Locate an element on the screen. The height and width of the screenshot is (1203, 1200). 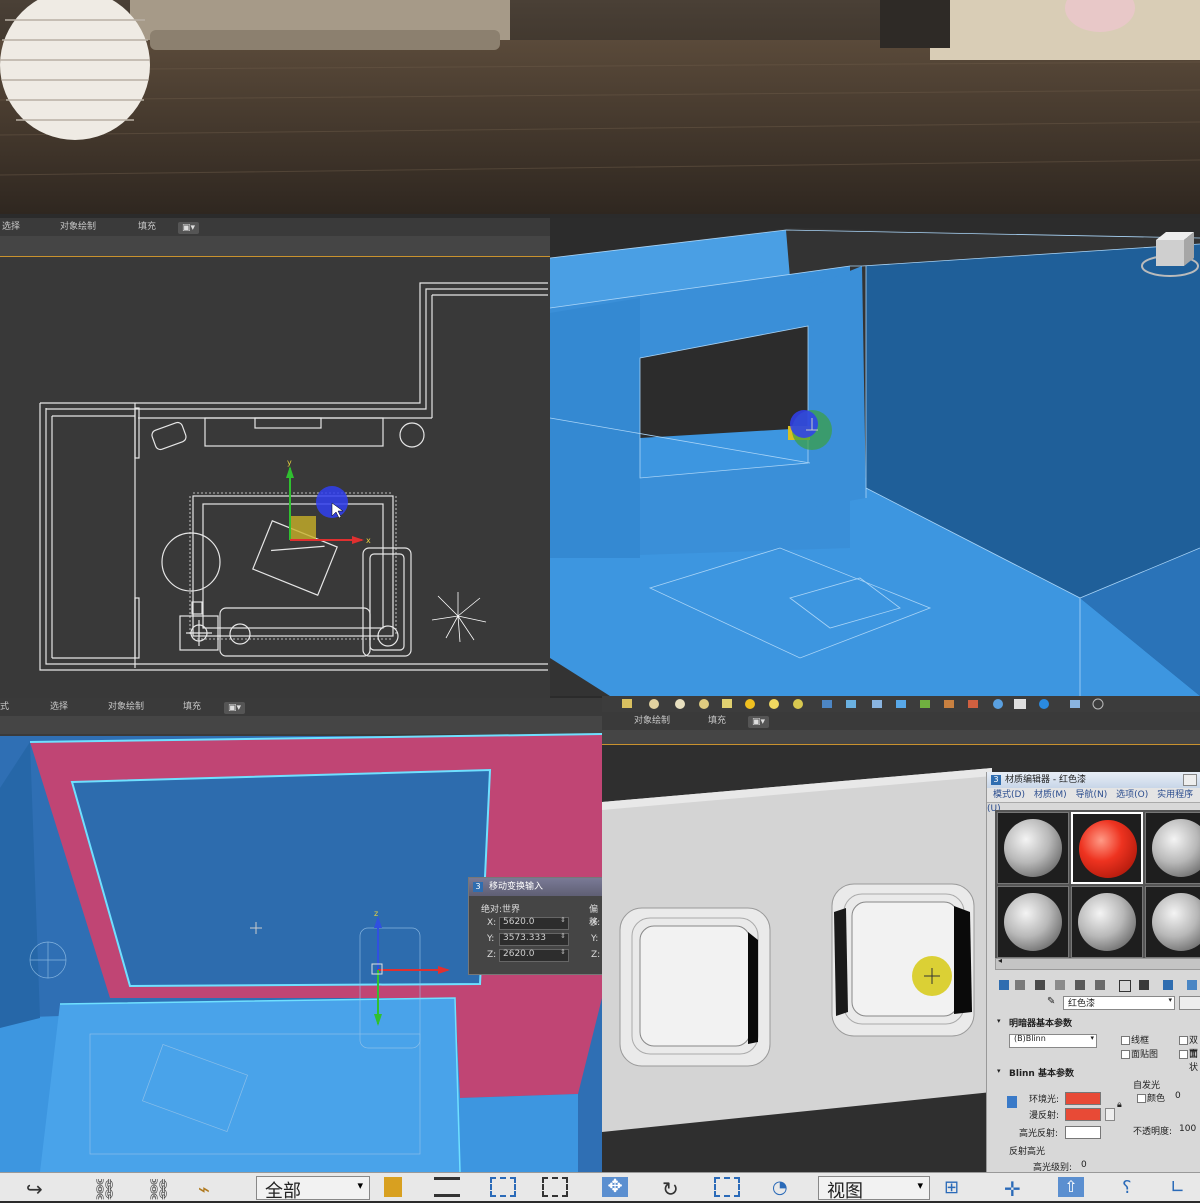
diffuse-map-button is located at coordinates (1110, 1114).